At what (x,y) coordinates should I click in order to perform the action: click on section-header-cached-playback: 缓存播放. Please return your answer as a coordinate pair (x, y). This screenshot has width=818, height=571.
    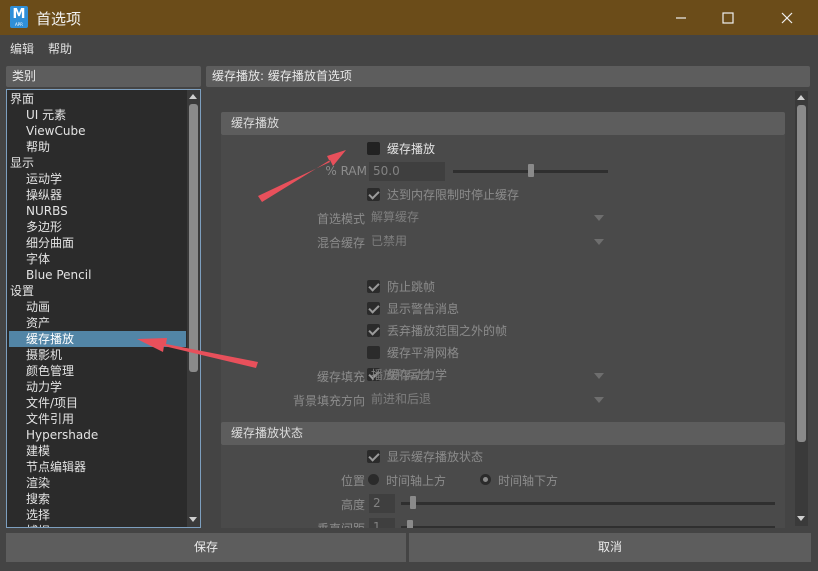
    Looking at the image, I should click on (503, 123).